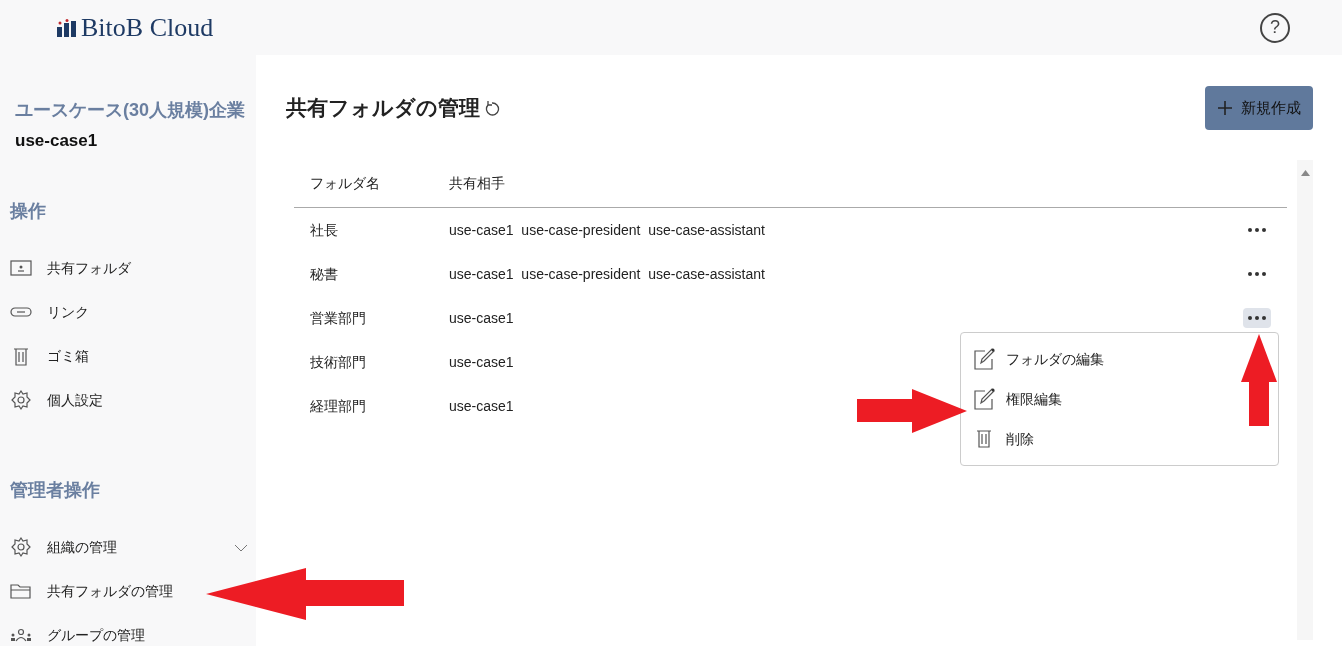 The height and width of the screenshot is (646, 1342). Describe the element at coordinates (55, 490) in the screenshot. I see `section-title: 管理者操作` at that location.